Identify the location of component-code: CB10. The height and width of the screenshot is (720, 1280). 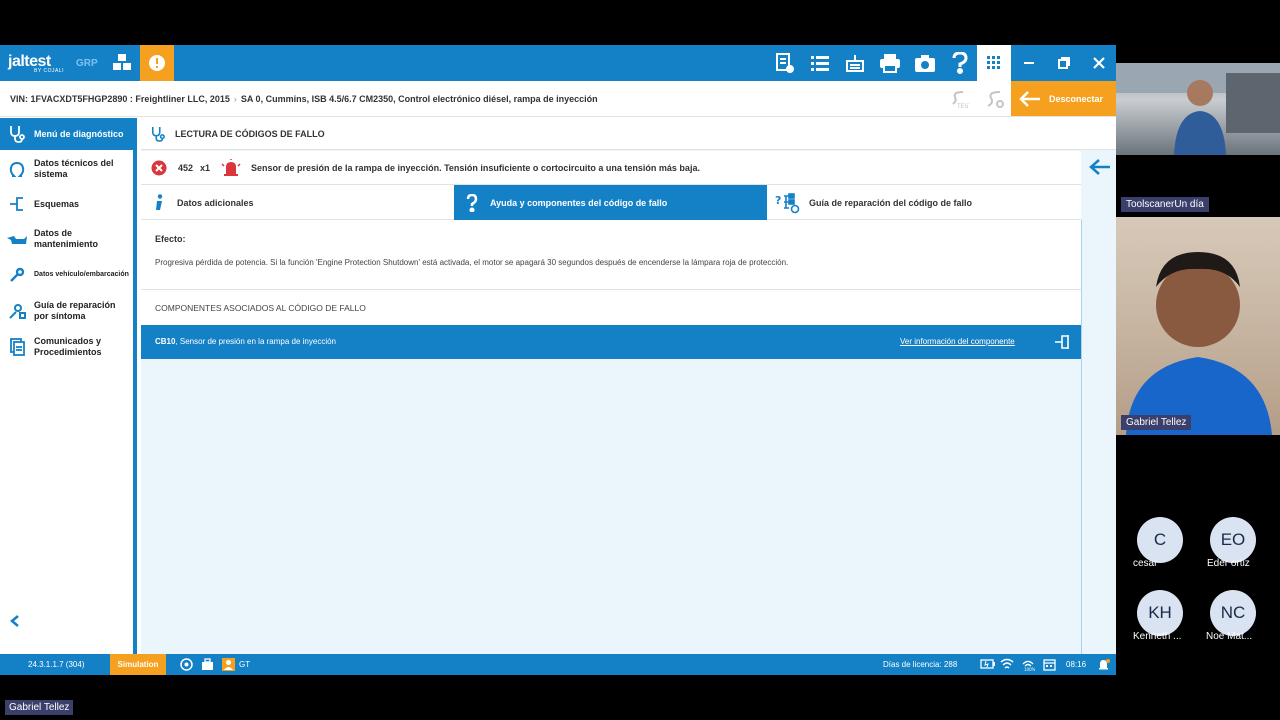
(165, 341).